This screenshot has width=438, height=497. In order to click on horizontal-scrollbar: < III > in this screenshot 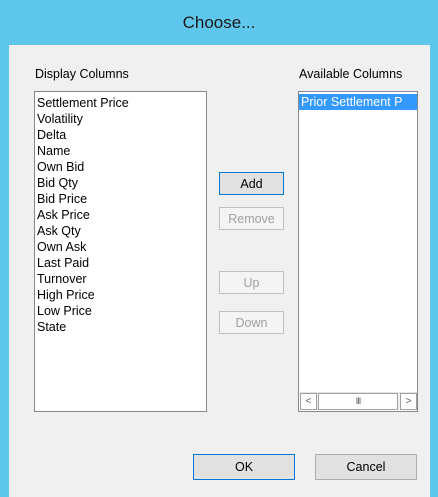, I will do `click(358, 401)`.